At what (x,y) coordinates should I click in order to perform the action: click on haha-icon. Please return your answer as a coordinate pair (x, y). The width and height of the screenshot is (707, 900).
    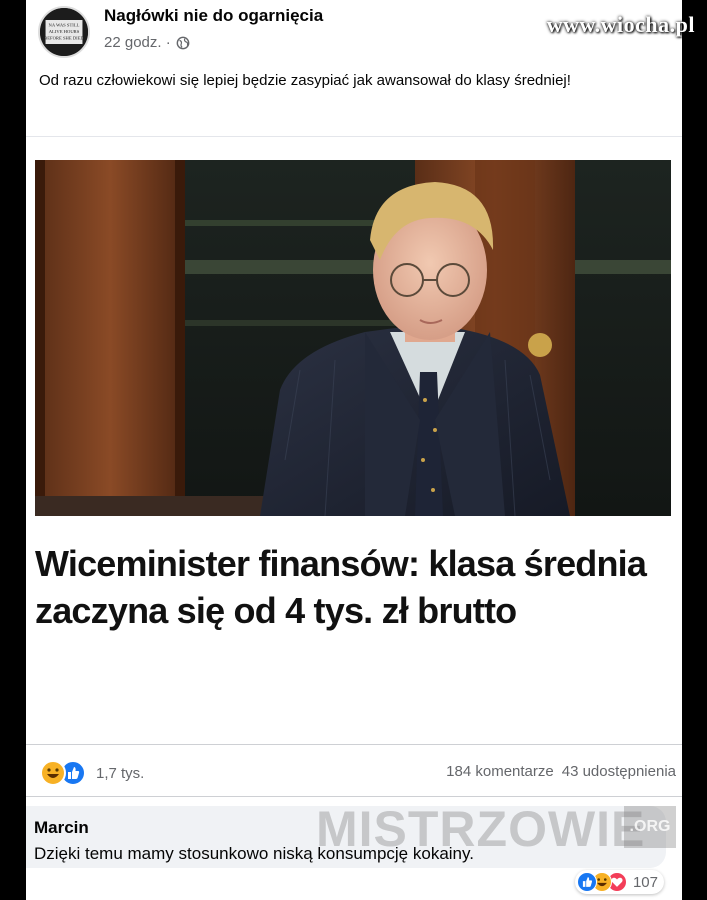
    Looking at the image, I should click on (53, 773).